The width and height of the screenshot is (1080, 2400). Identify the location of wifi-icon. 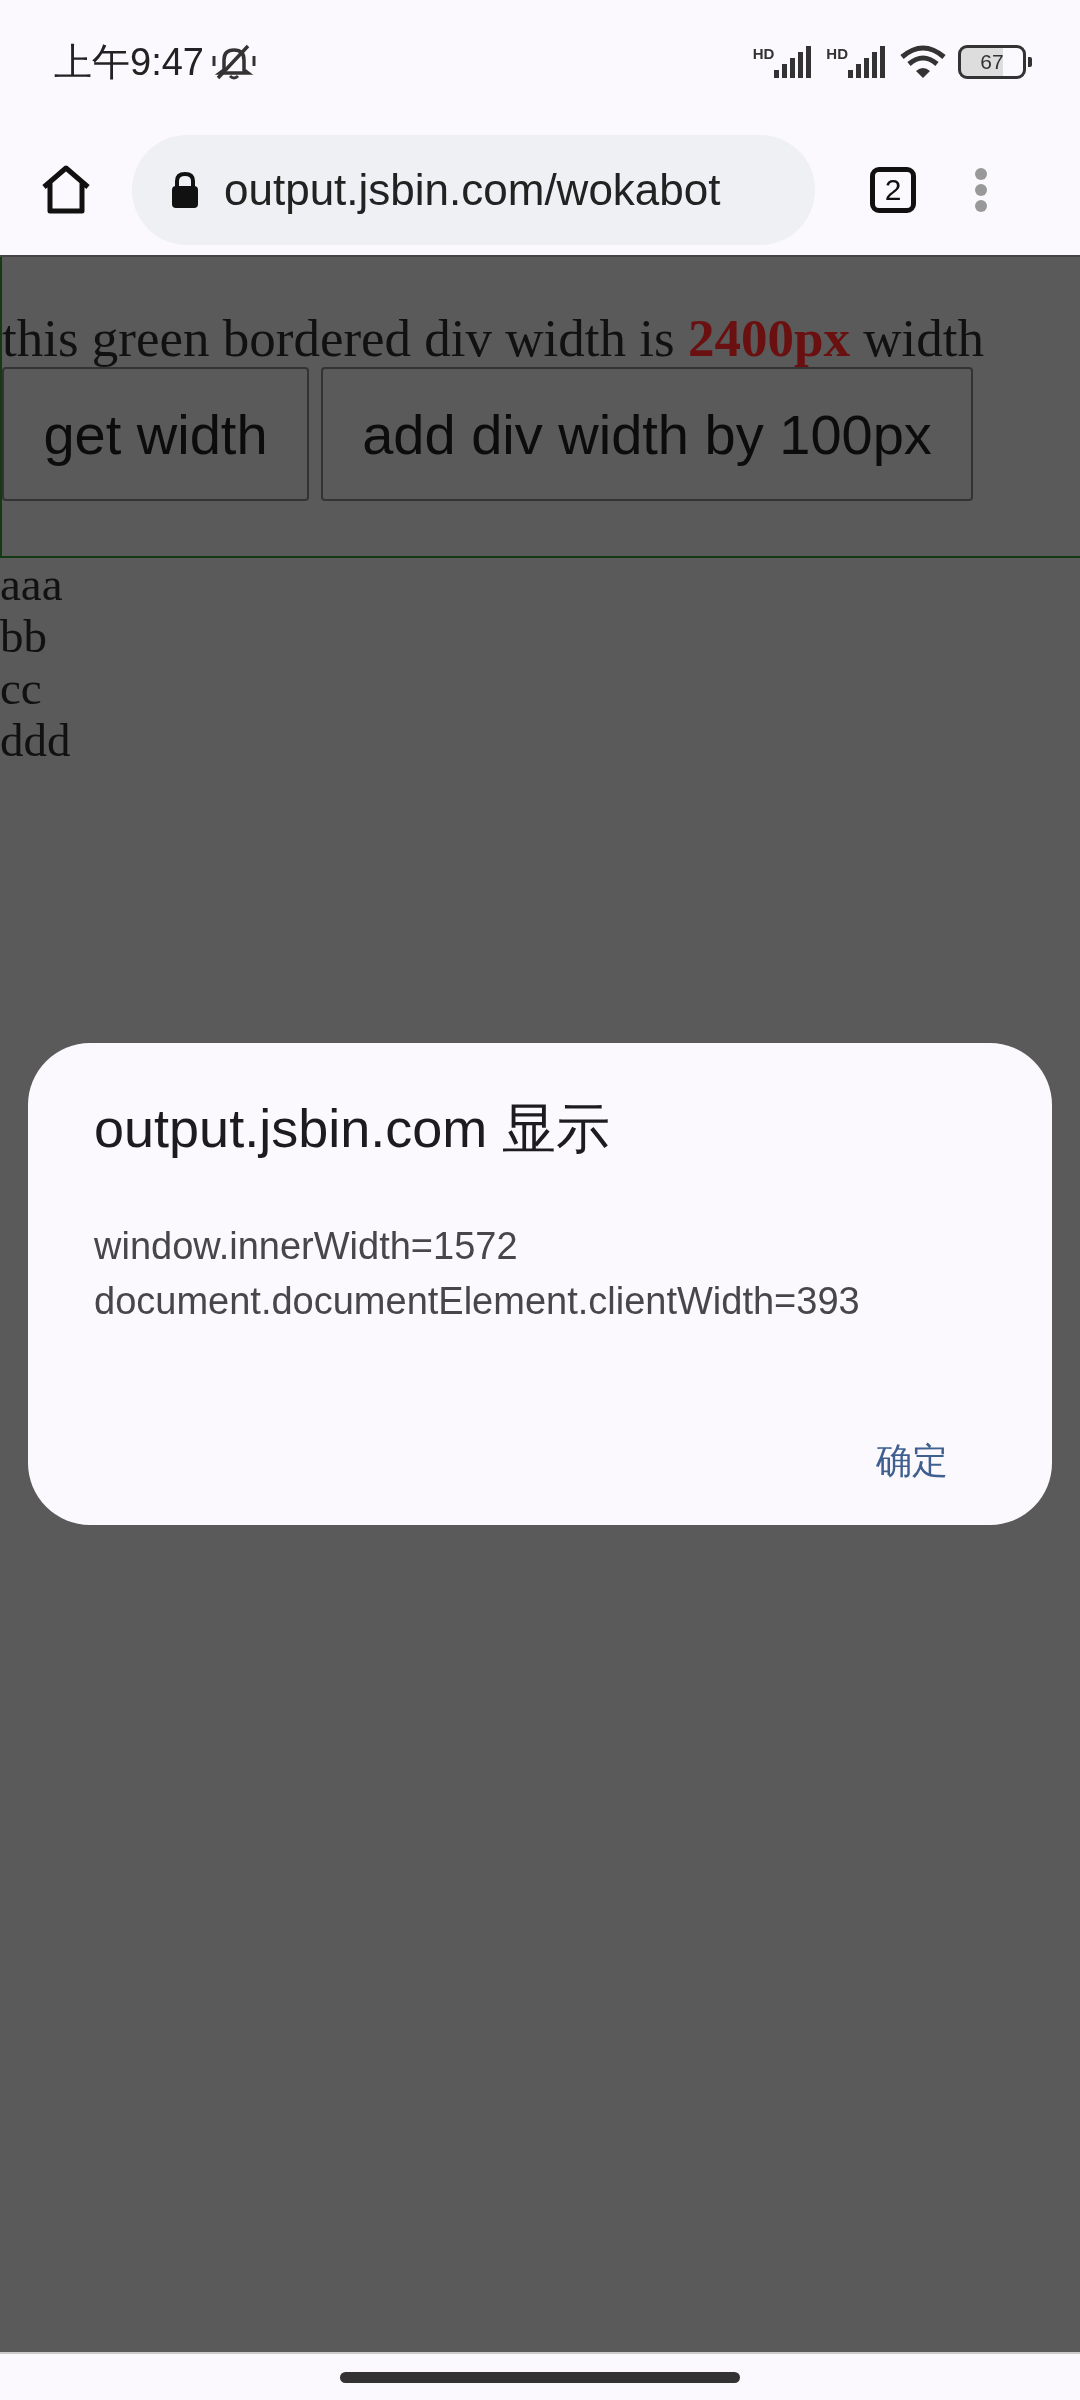
(923, 62).